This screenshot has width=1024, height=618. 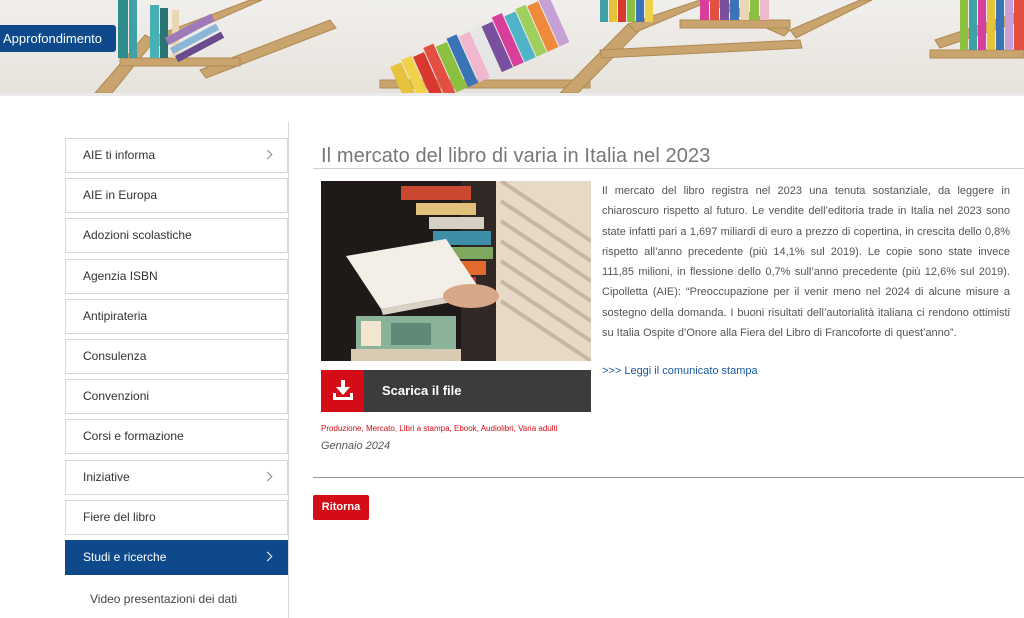 I want to click on sidebar-item-label: Studi e ricerche, so click(x=125, y=556).